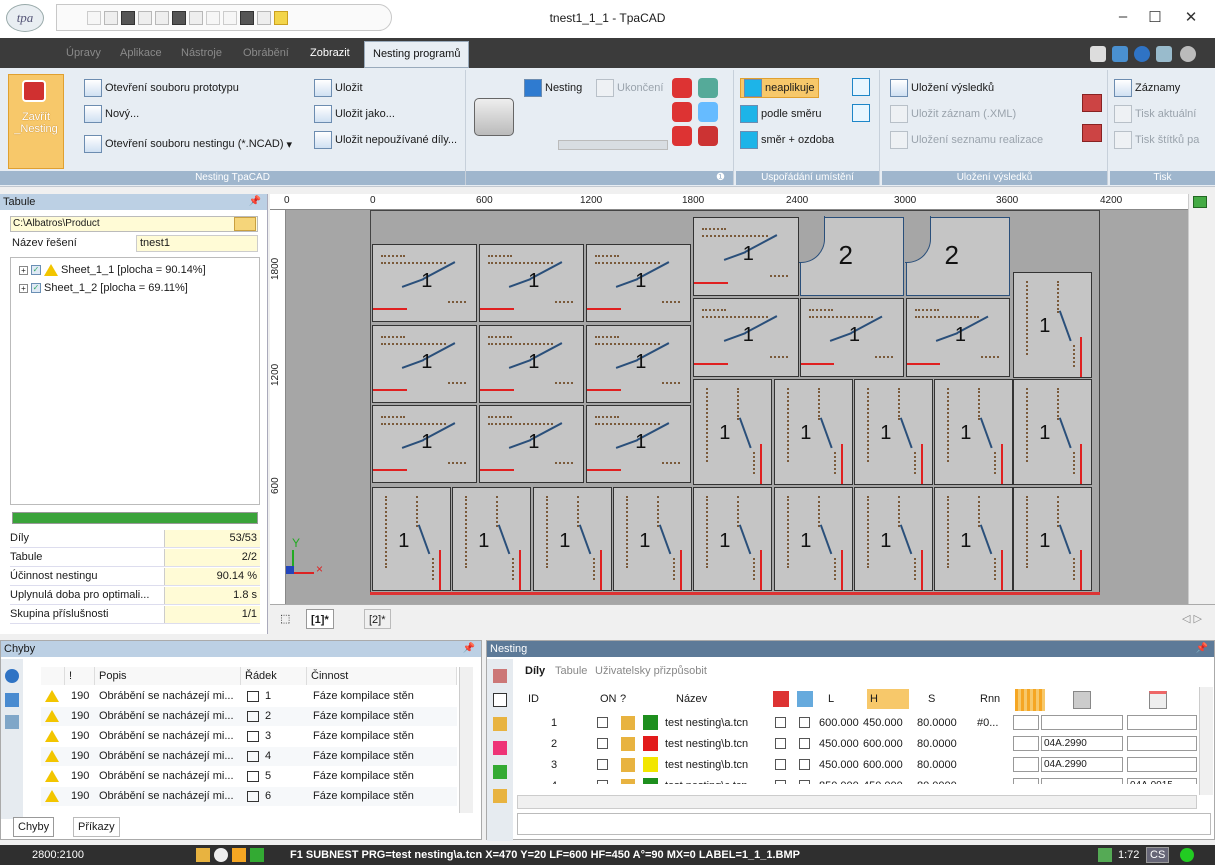 This screenshot has height=865, width=1215. I want to click on tab-sheets: Tabule, so click(571, 671).